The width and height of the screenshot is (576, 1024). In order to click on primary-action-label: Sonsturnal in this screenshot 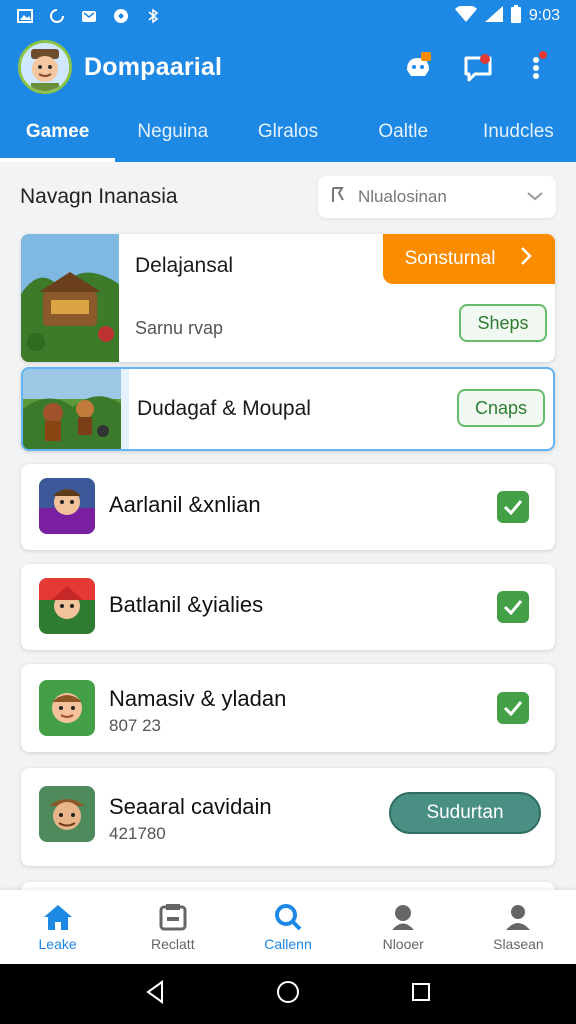, I will do `click(450, 258)`.